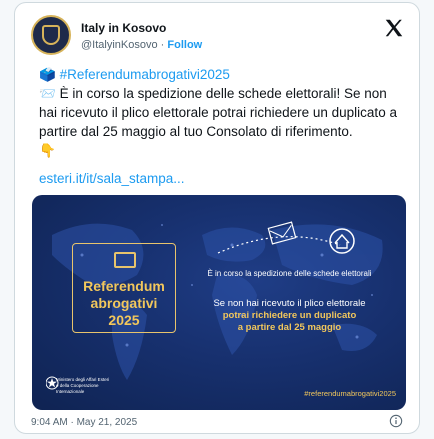 This screenshot has height=439, width=434. What do you see at coordinates (124, 303) in the screenshot?
I see `referendum-title-line2: abrogativi` at bounding box center [124, 303].